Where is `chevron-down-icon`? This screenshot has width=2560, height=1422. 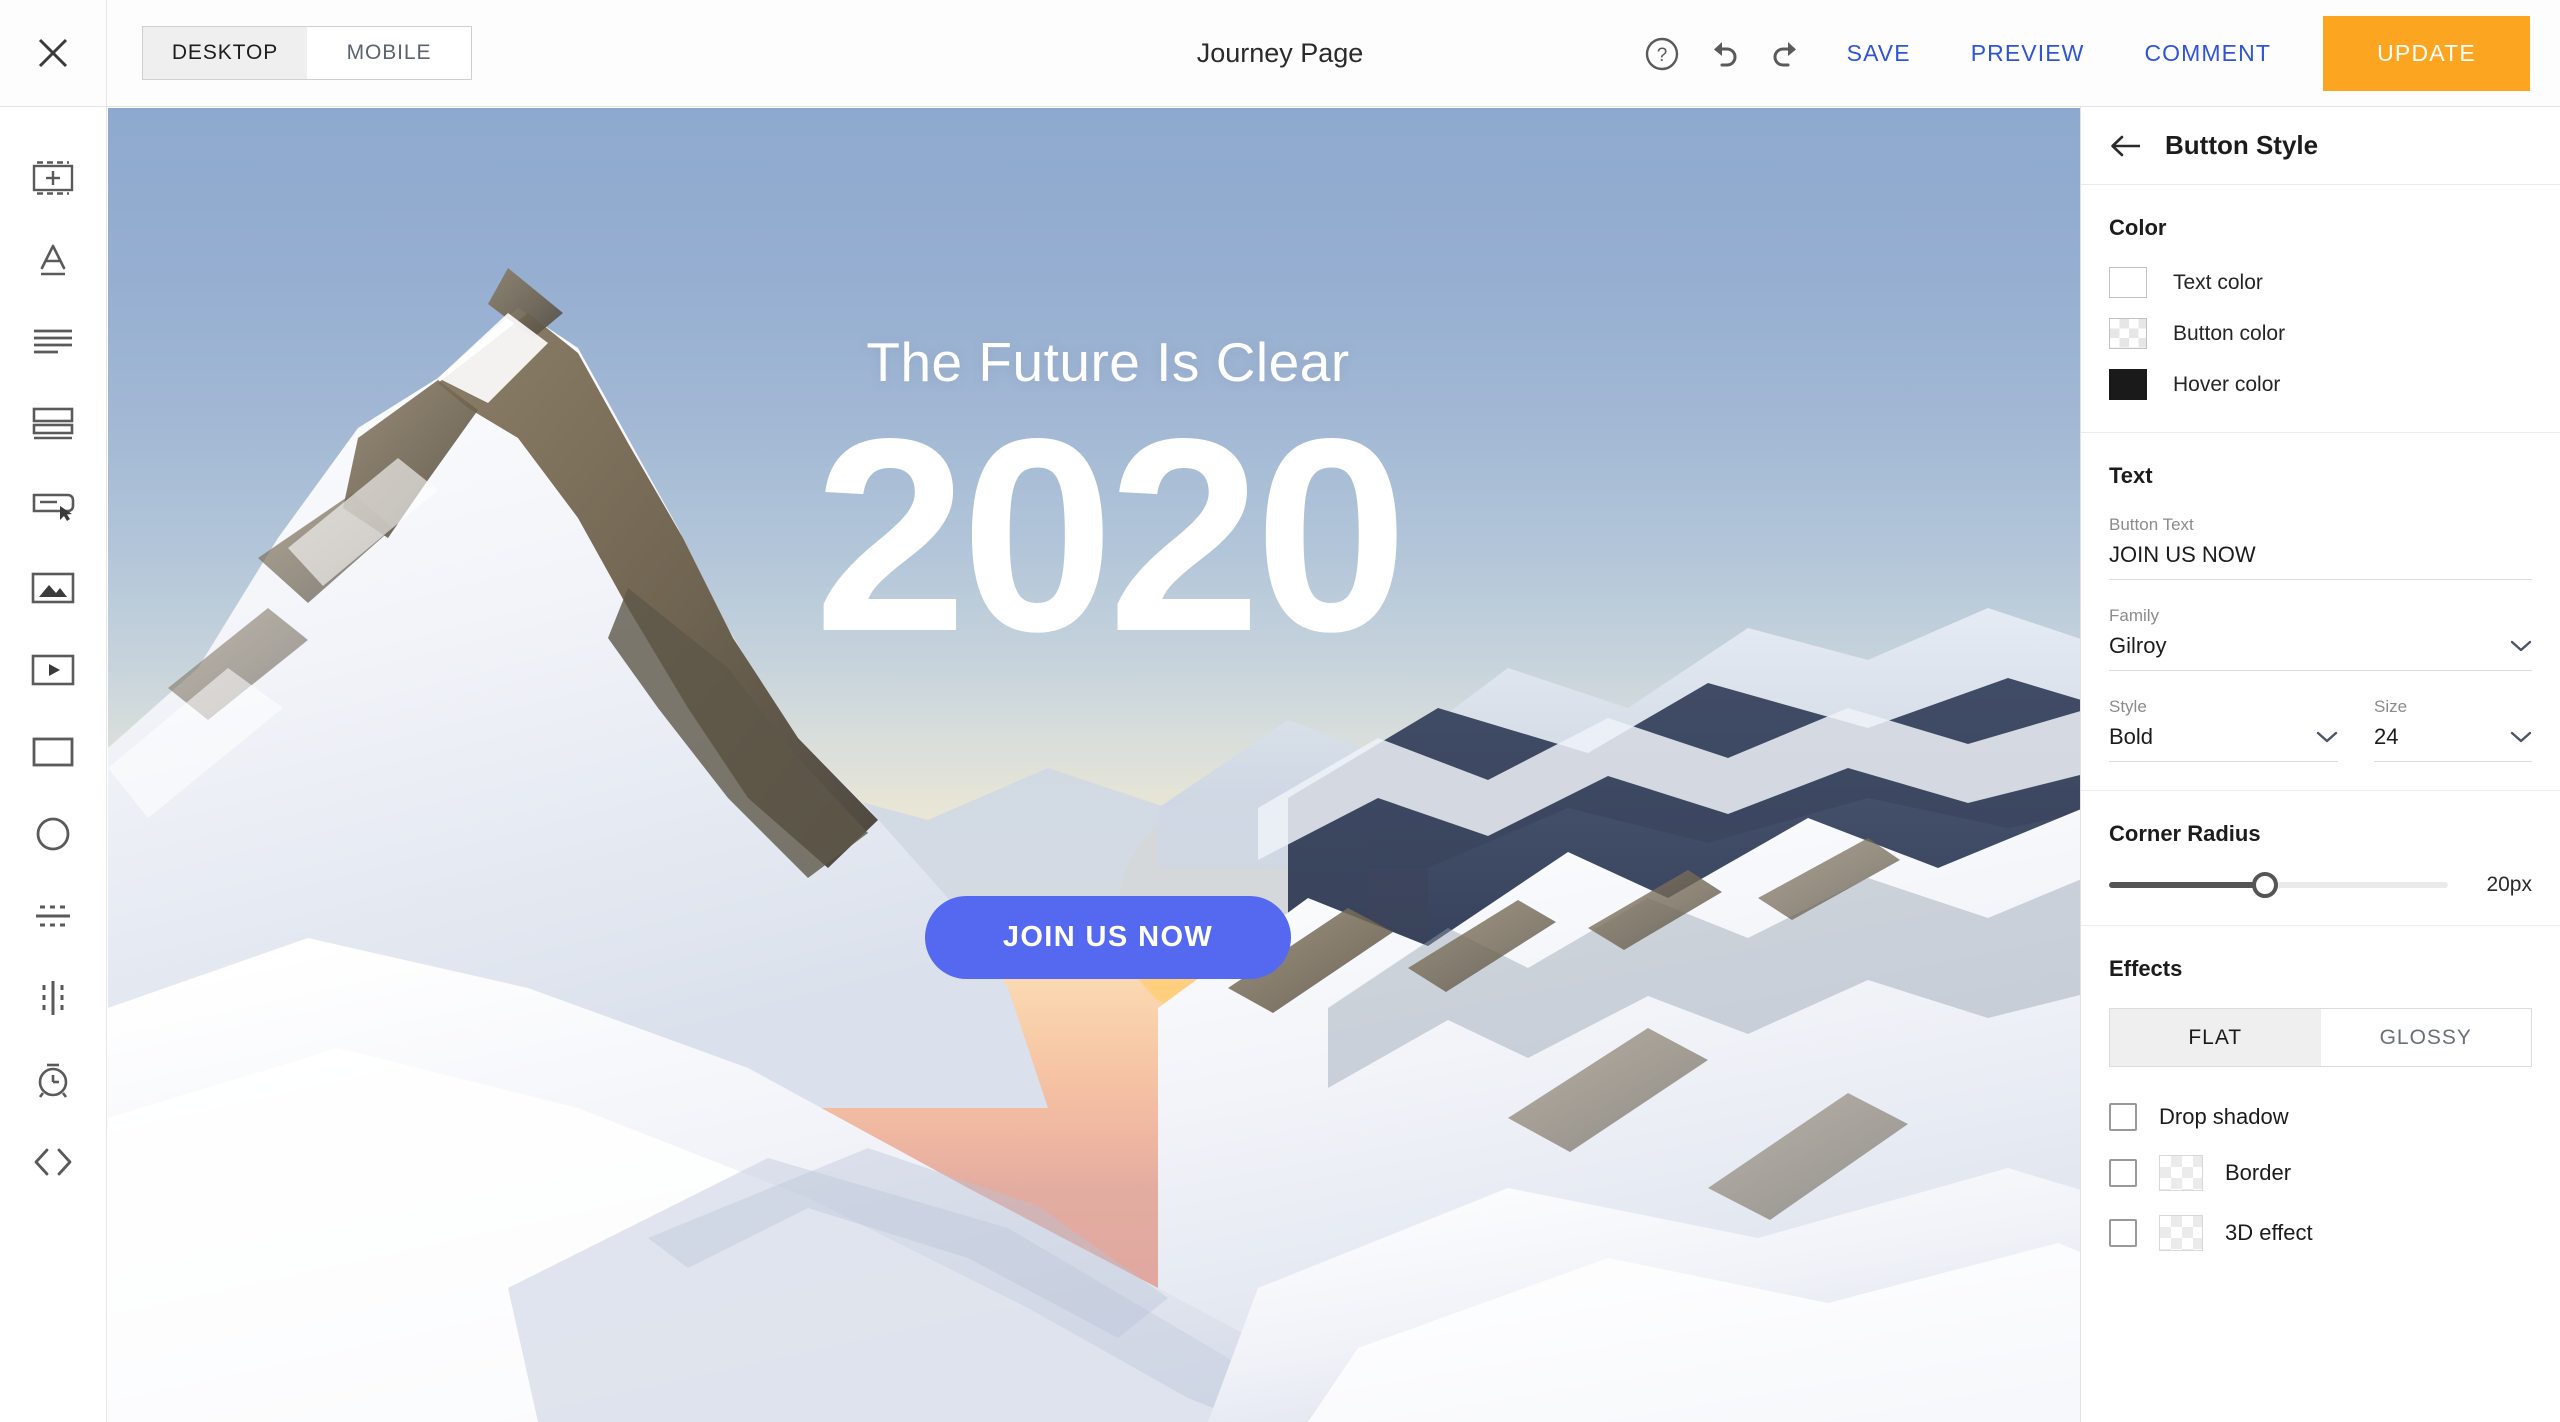 chevron-down-icon is located at coordinates (2521, 737).